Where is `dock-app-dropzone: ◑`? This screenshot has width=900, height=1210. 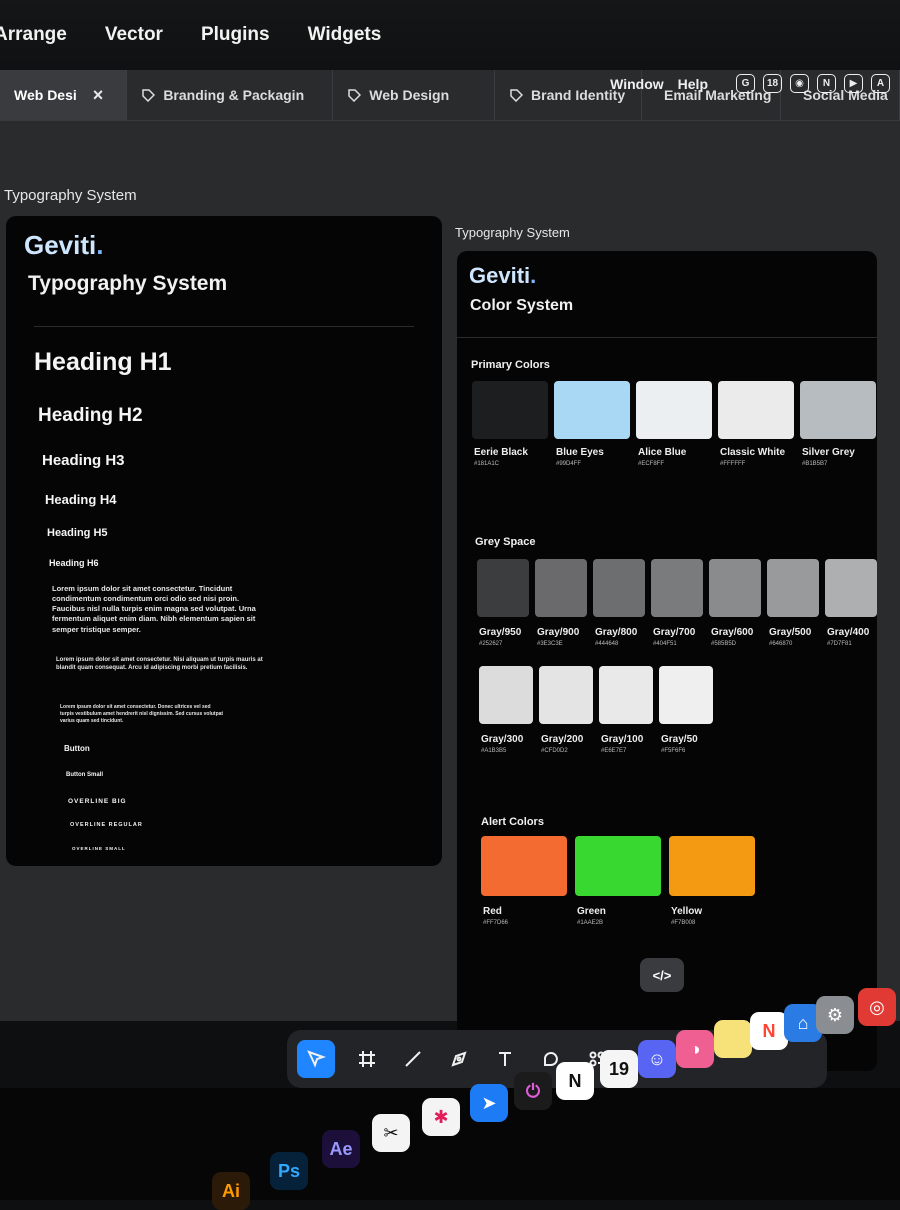 dock-app-dropzone: ◑ is located at coordinates (695, 1049).